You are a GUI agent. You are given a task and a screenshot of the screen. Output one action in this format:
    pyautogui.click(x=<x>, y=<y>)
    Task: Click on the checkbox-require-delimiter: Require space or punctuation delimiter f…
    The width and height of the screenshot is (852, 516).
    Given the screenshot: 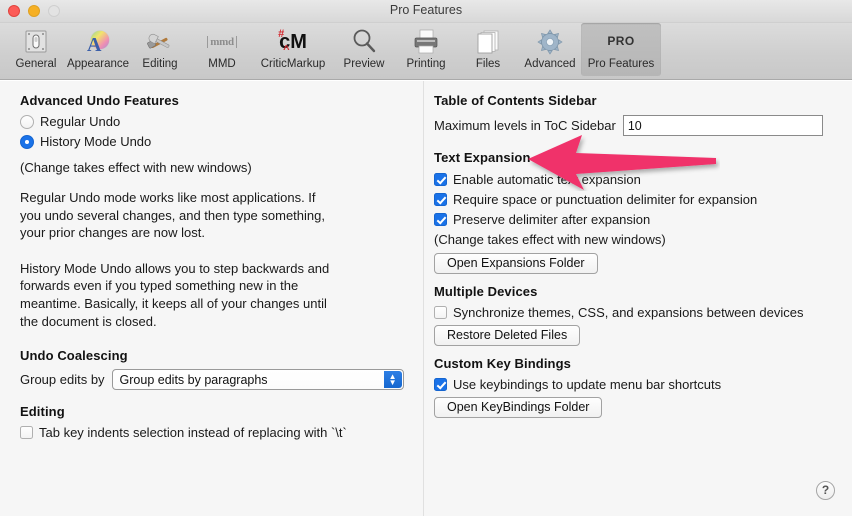 What is the action you would take?
    pyautogui.click(x=634, y=199)
    